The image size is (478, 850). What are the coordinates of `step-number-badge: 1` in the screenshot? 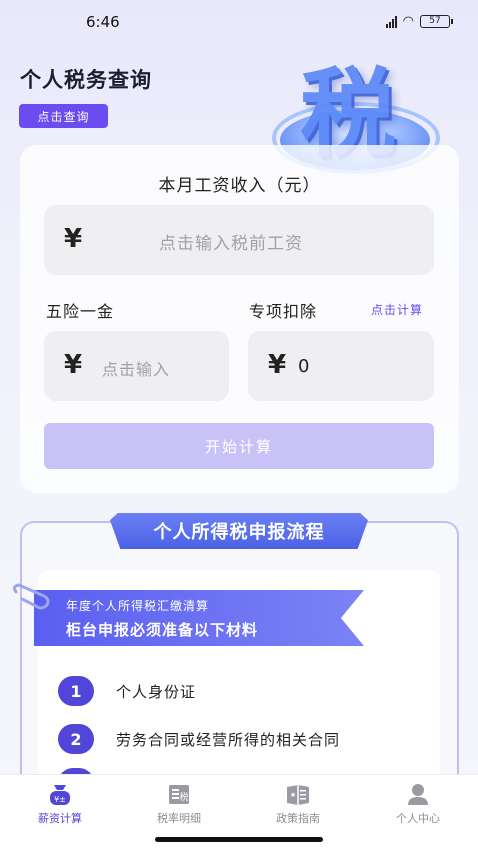 It's located at (76, 691).